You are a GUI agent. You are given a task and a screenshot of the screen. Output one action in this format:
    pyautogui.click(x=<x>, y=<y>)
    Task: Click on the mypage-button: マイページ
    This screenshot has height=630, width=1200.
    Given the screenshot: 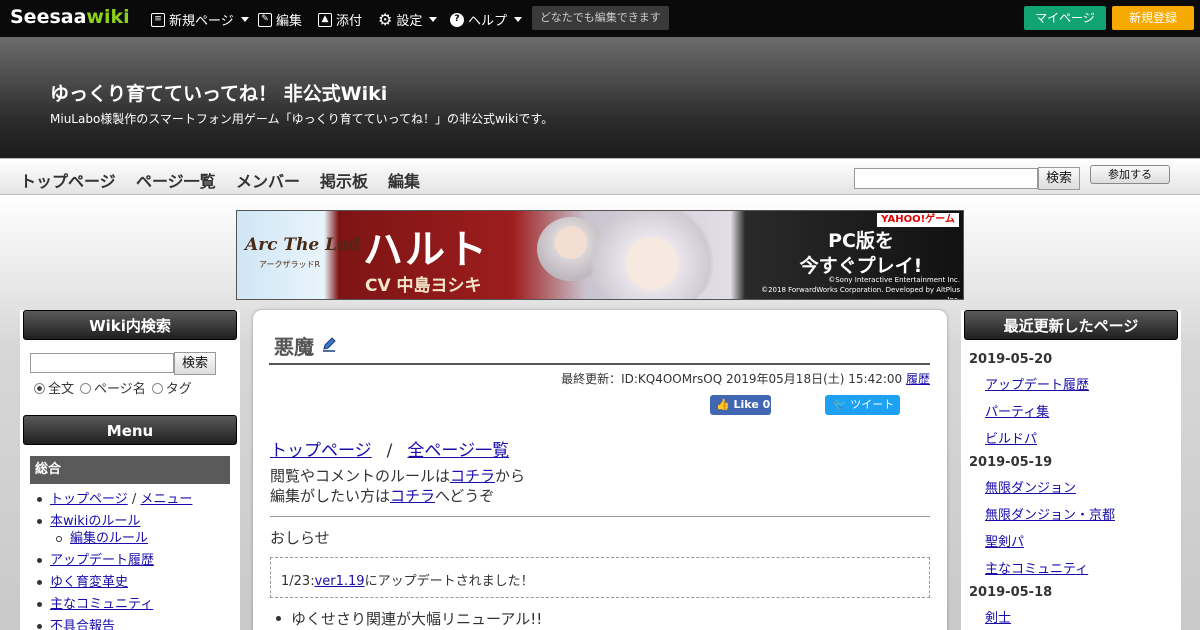 What is the action you would take?
    pyautogui.click(x=1065, y=18)
    